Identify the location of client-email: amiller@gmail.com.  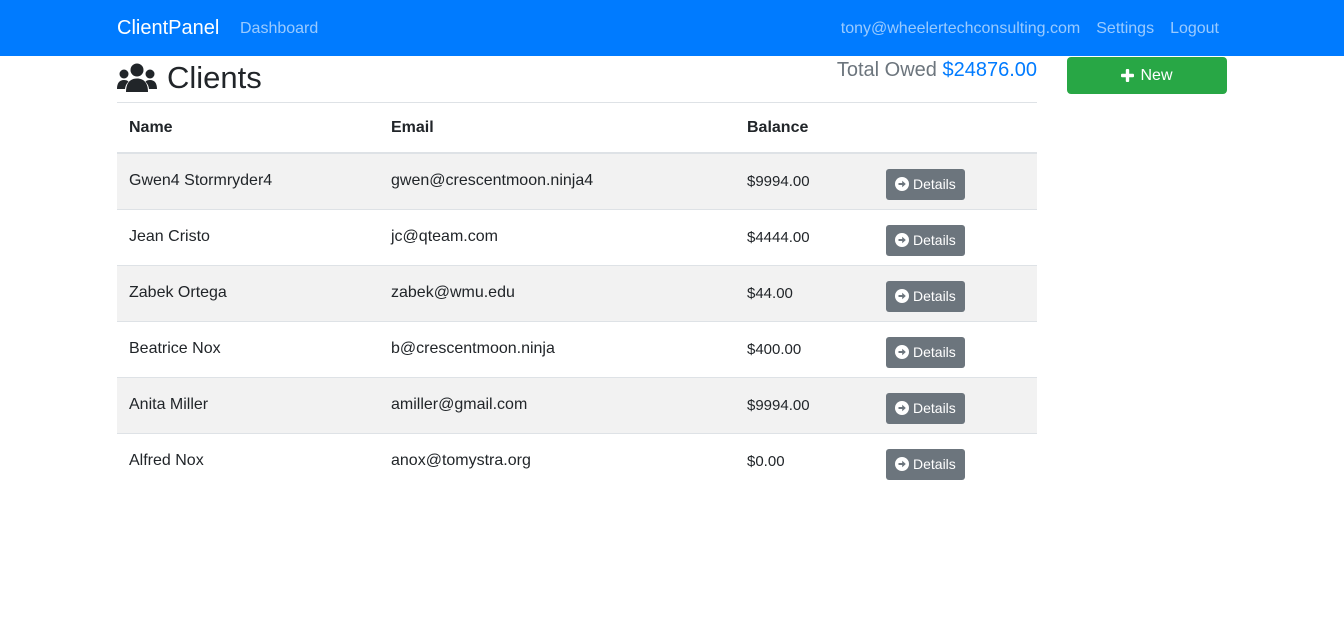
(557, 404).